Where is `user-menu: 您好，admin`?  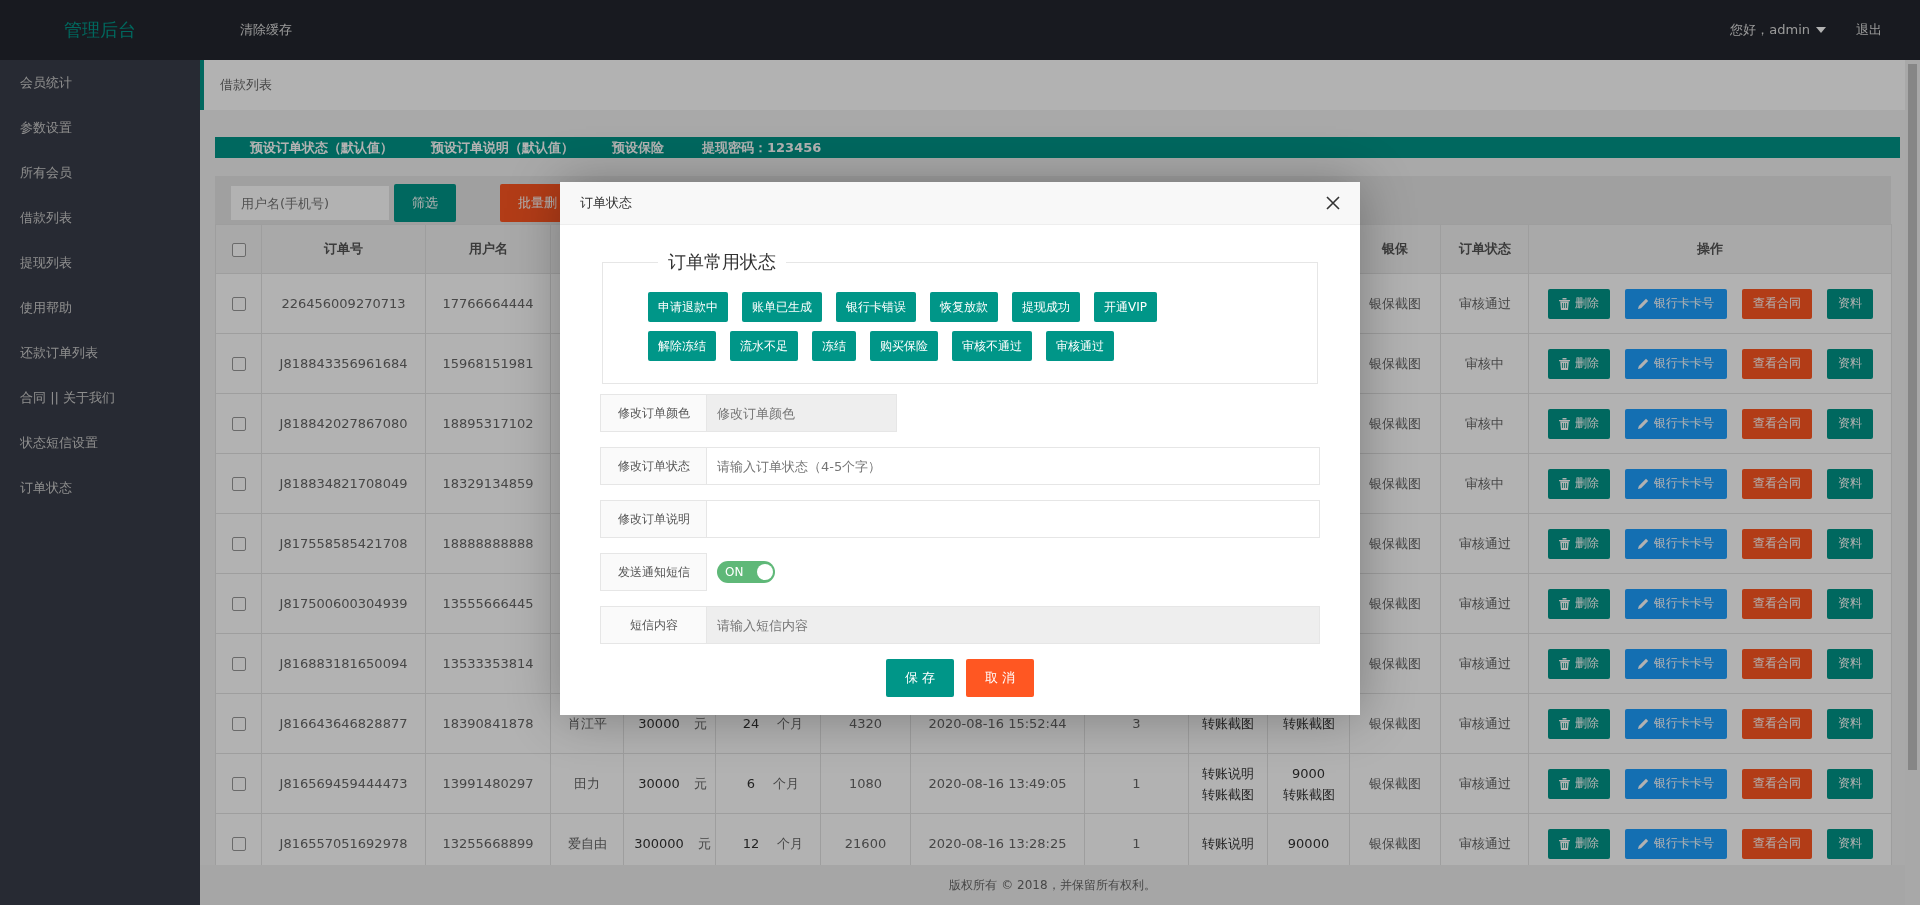
user-menu: 您好，admin is located at coordinates (1778, 30).